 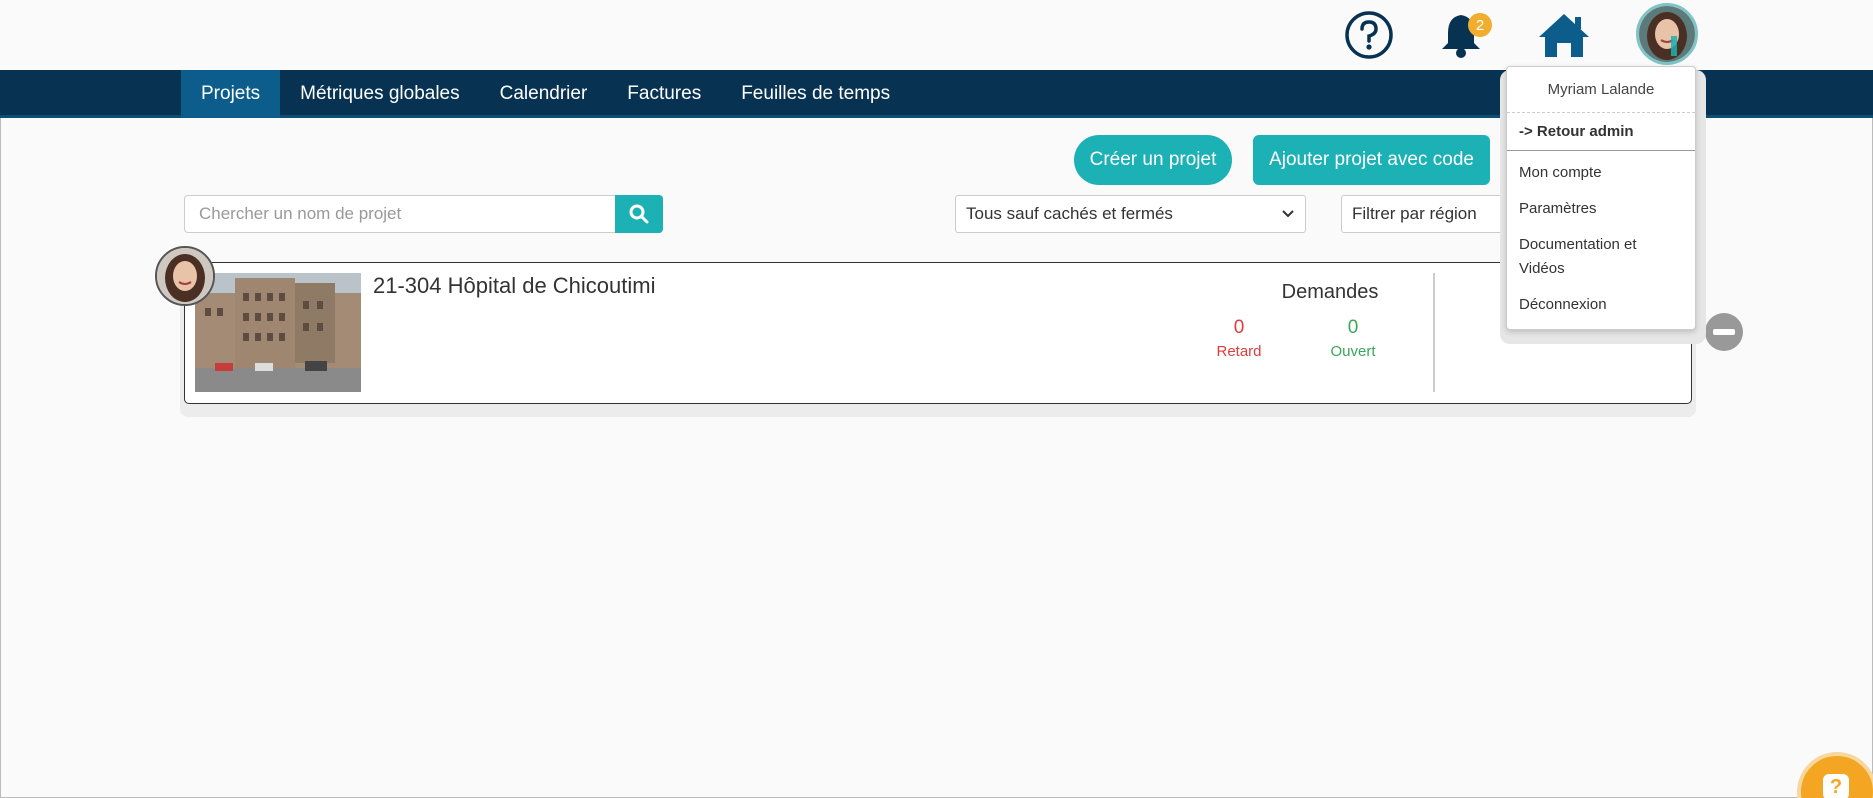 I want to click on help-chat-icon: ?, so click(x=1836, y=786).